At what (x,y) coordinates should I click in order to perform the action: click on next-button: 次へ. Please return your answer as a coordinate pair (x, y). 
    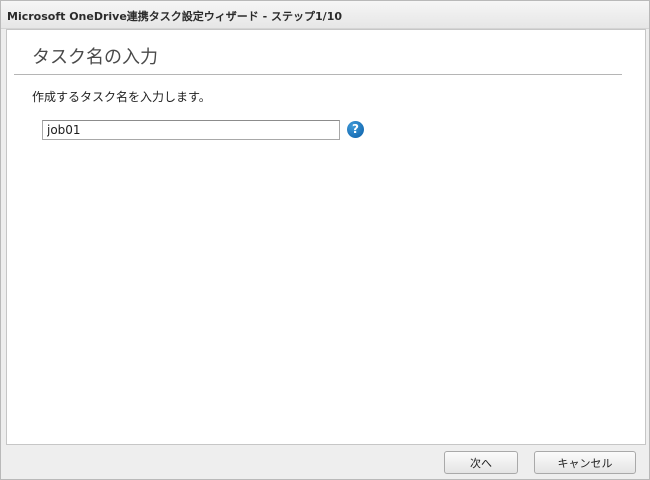
    Looking at the image, I should click on (481, 462).